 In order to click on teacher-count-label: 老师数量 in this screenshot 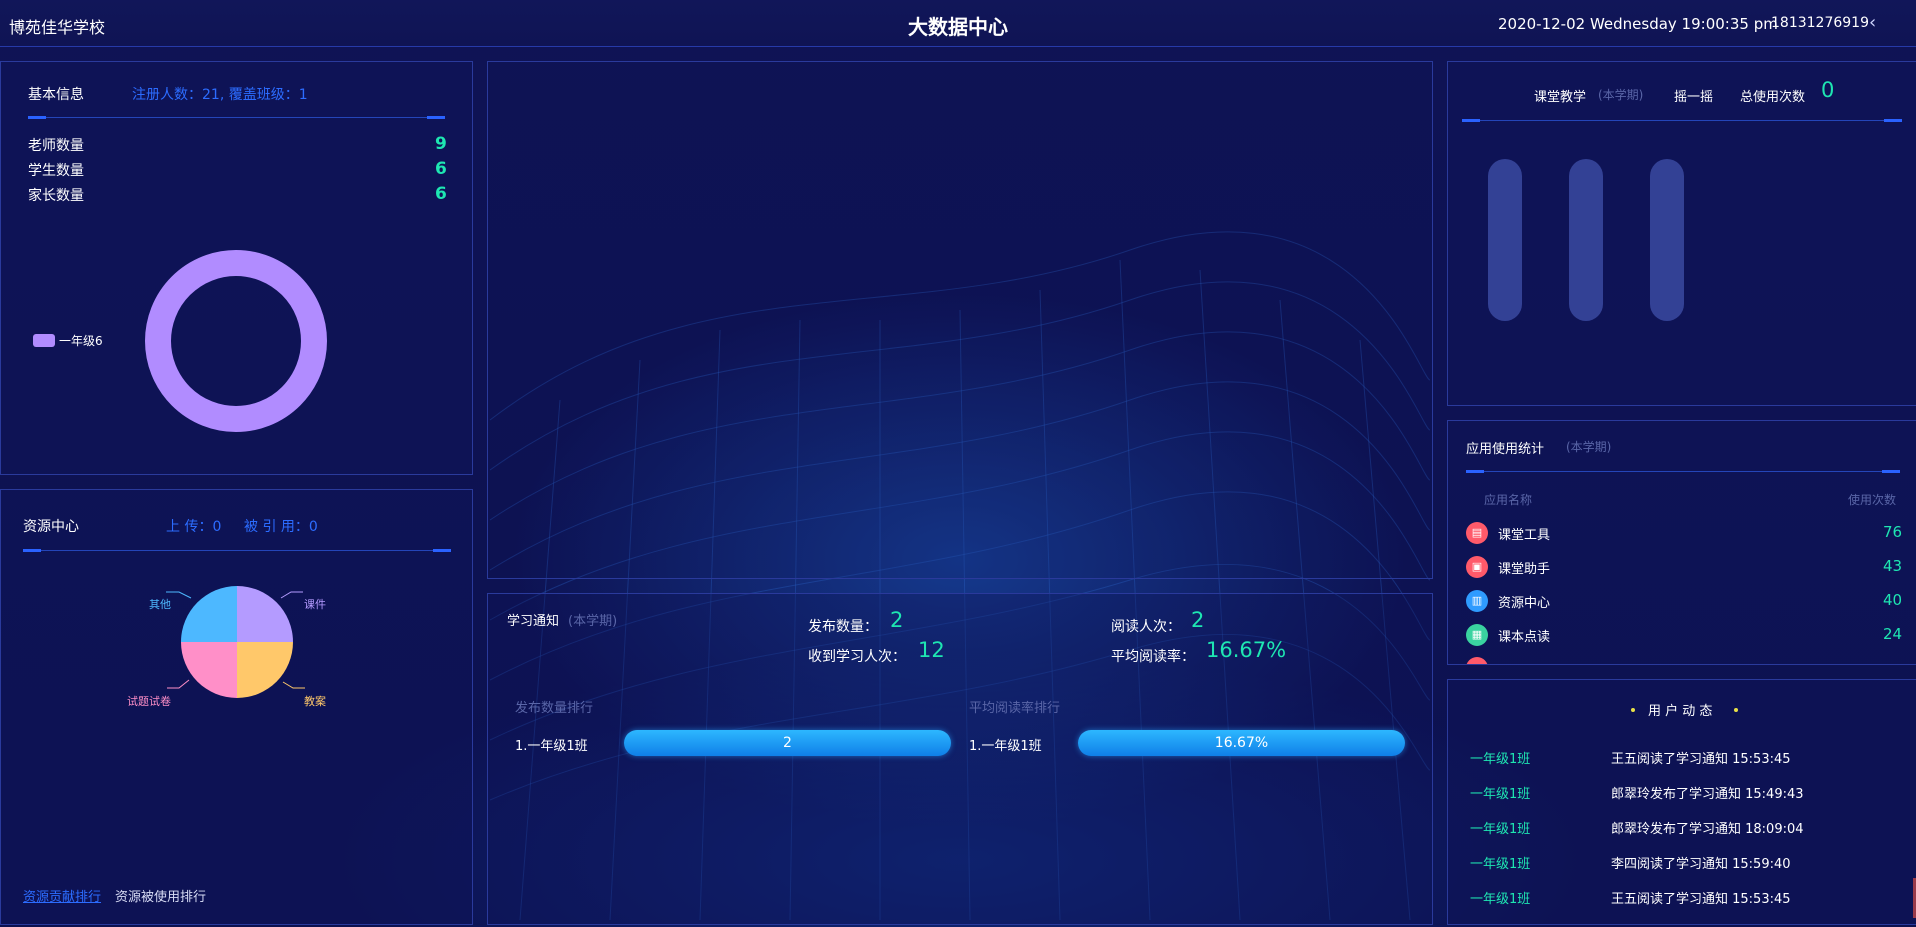, I will do `click(56, 146)`.